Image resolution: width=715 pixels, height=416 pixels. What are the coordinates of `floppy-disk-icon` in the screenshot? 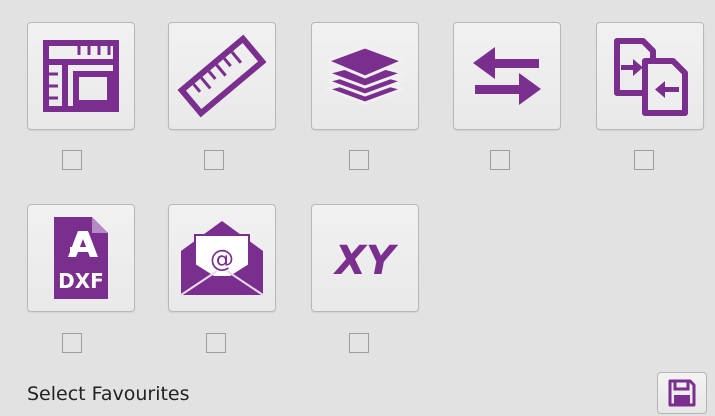 It's located at (682, 393).